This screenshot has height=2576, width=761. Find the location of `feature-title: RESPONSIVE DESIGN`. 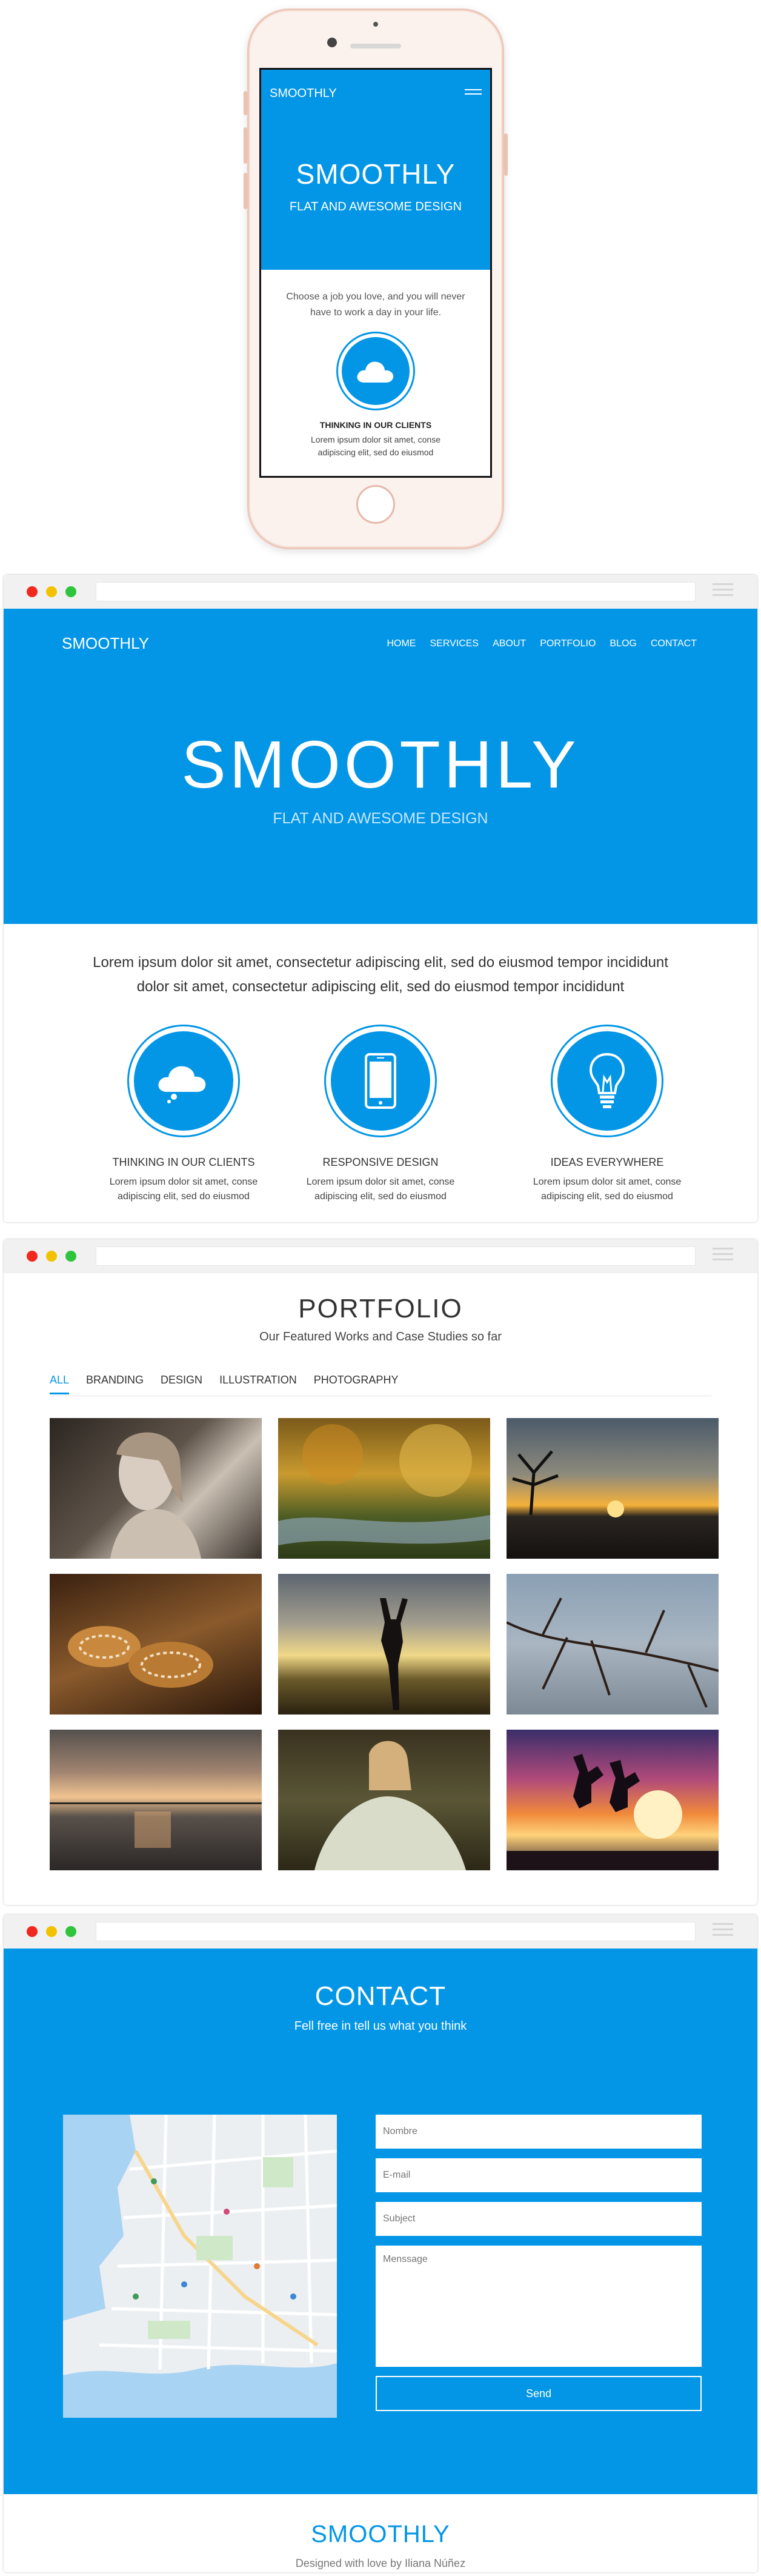

feature-title: RESPONSIVE DESIGN is located at coordinates (380, 1162).